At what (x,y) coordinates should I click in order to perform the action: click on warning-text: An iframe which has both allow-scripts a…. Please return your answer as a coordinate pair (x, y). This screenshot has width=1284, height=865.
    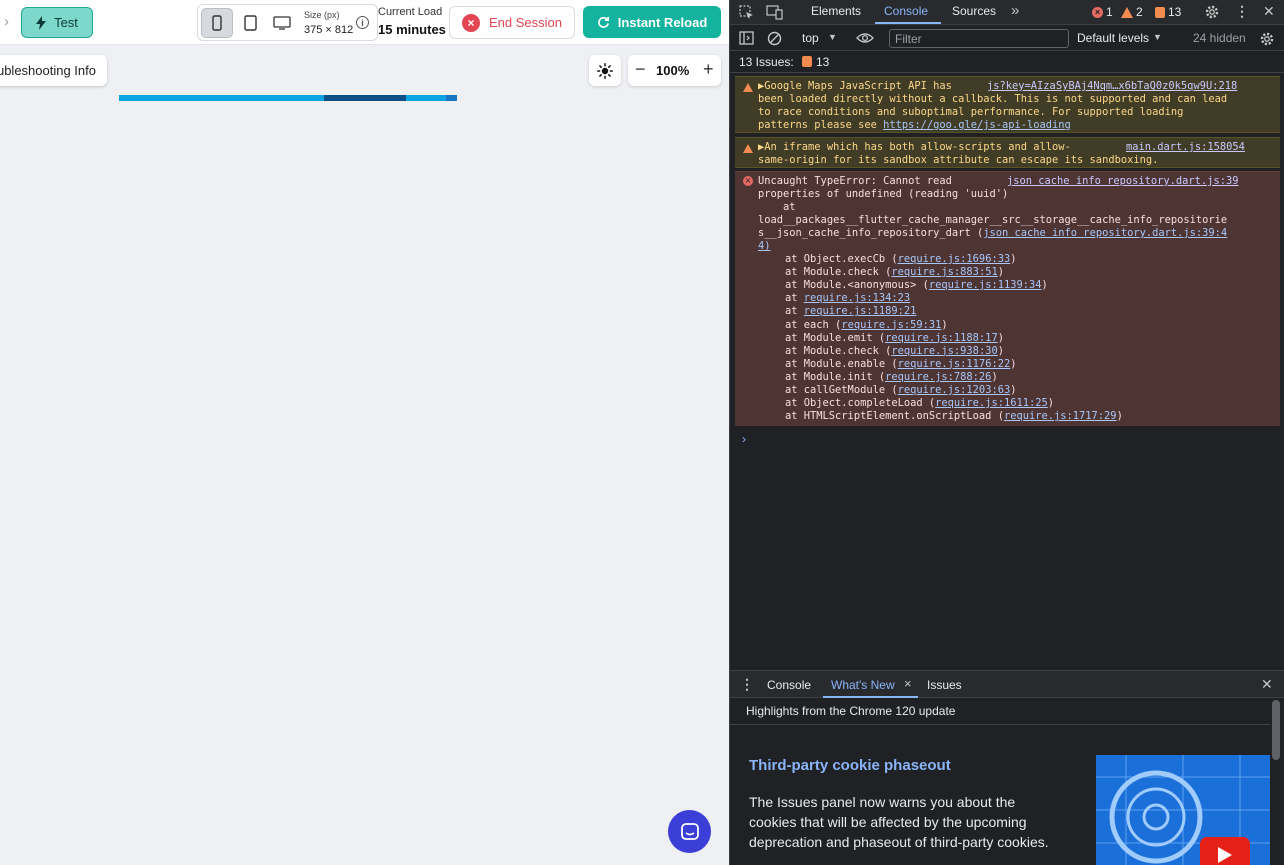
    Looking at the image, I should click on (917, 147).